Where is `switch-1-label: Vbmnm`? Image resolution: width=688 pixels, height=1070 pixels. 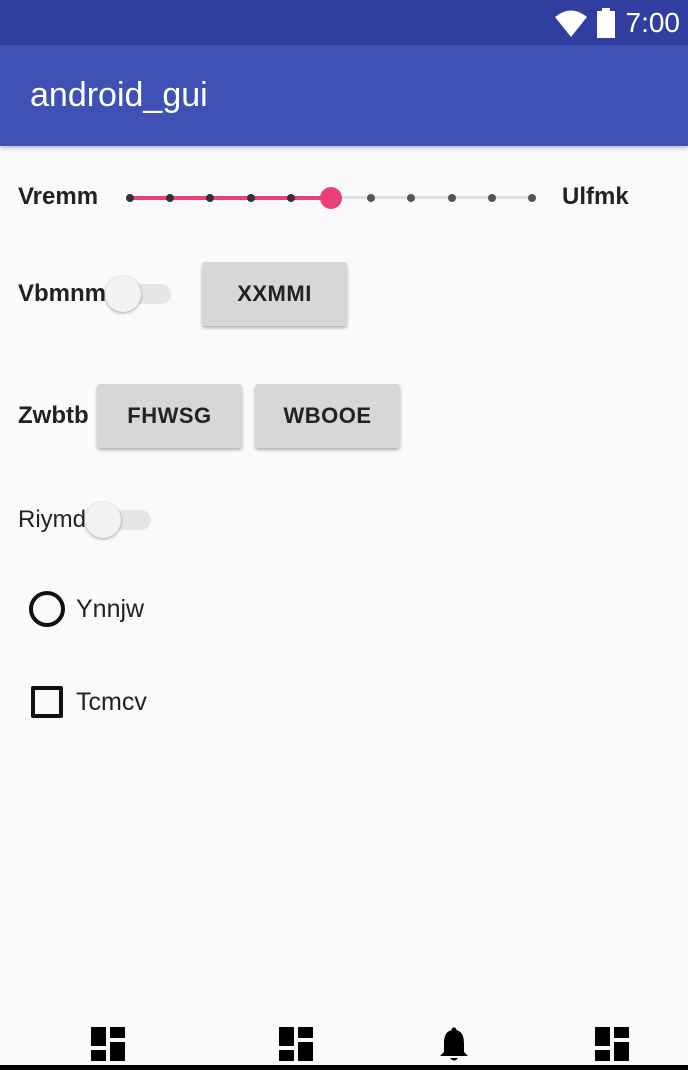
switch-1-label: Vbmnm is located at coordinates (62, 293).